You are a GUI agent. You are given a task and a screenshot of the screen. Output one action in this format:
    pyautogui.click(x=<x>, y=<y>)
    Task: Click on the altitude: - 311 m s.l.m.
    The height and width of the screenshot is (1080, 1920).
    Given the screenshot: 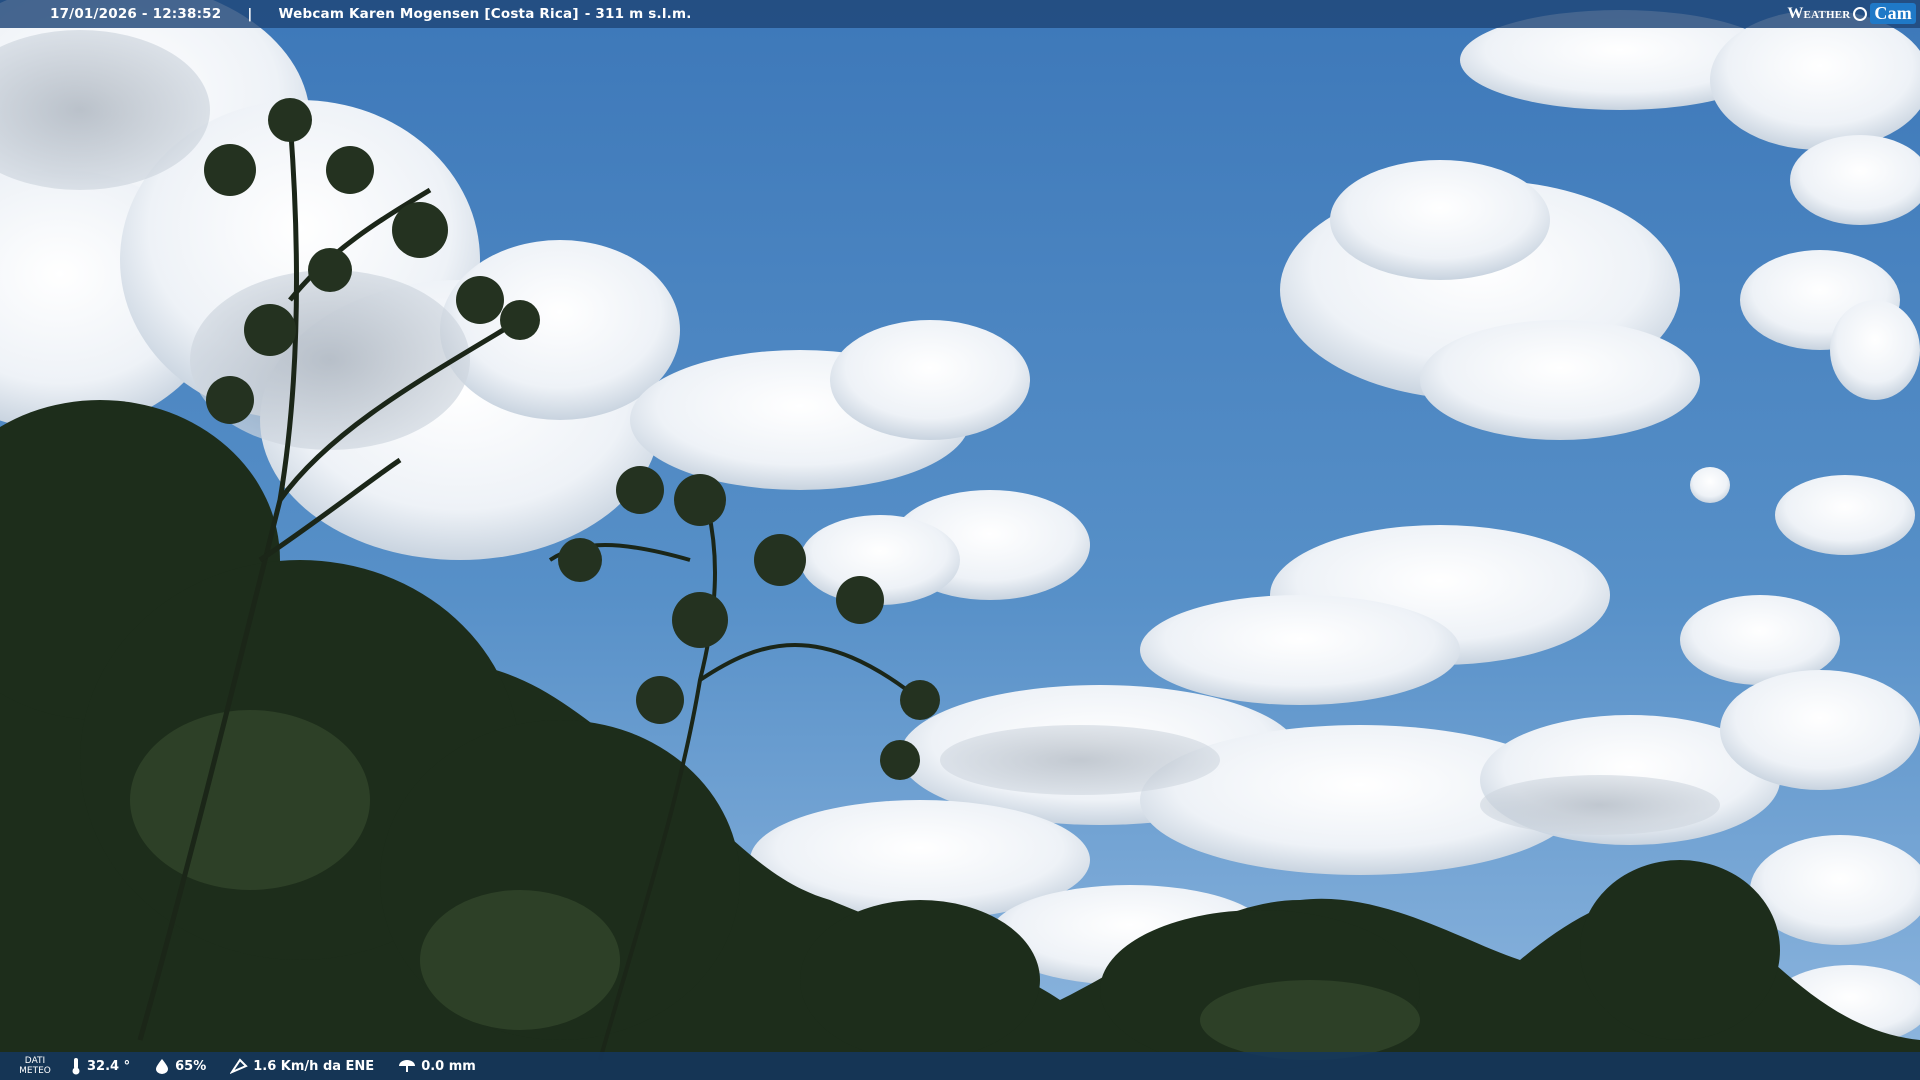 What is the action you would take?
    pyautogui.click(x=638, y=14)
    